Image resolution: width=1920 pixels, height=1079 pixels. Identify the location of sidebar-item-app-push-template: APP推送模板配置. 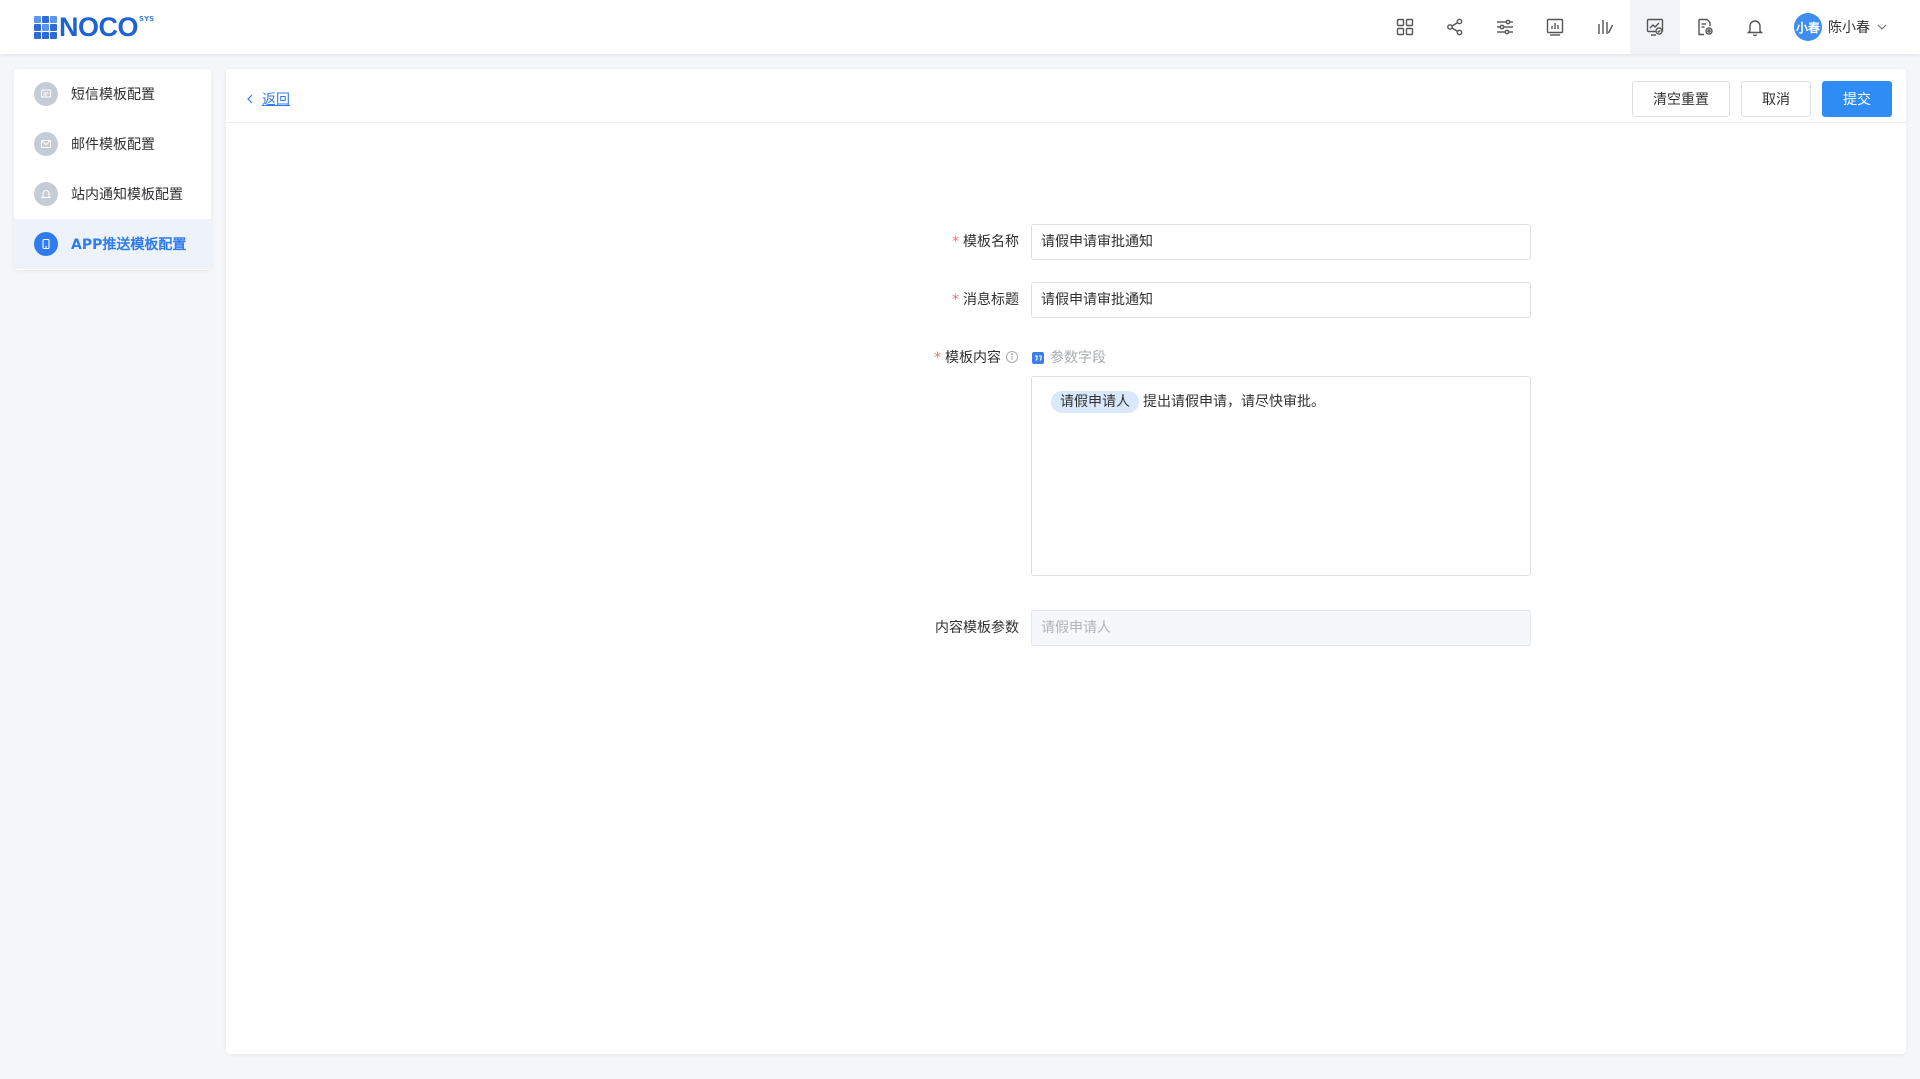
(112, 244).